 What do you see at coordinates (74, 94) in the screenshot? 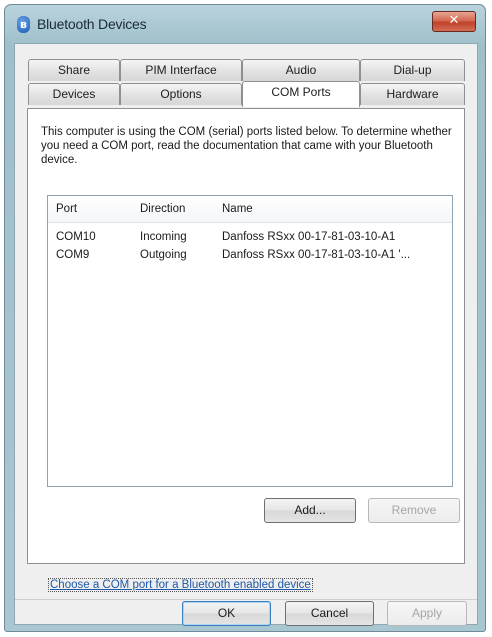
I see `tab-devices: Devices` at bounding box center [74, 94].